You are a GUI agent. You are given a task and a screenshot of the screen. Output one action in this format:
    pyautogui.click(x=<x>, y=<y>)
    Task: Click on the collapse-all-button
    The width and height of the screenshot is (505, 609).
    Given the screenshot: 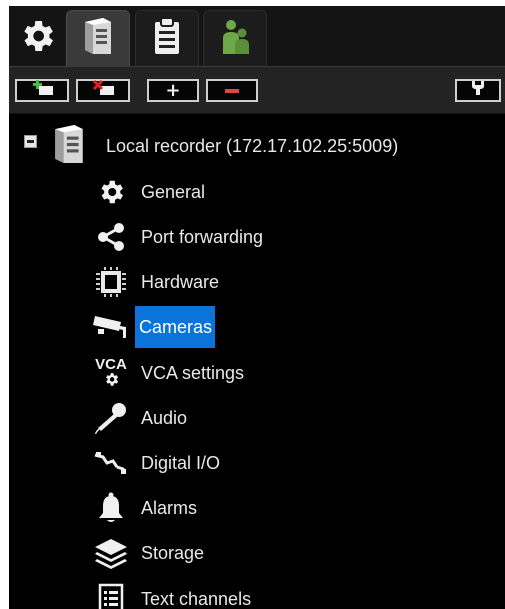 What is the action you would take?
    pyautogui.click(x=232, y=90)
    